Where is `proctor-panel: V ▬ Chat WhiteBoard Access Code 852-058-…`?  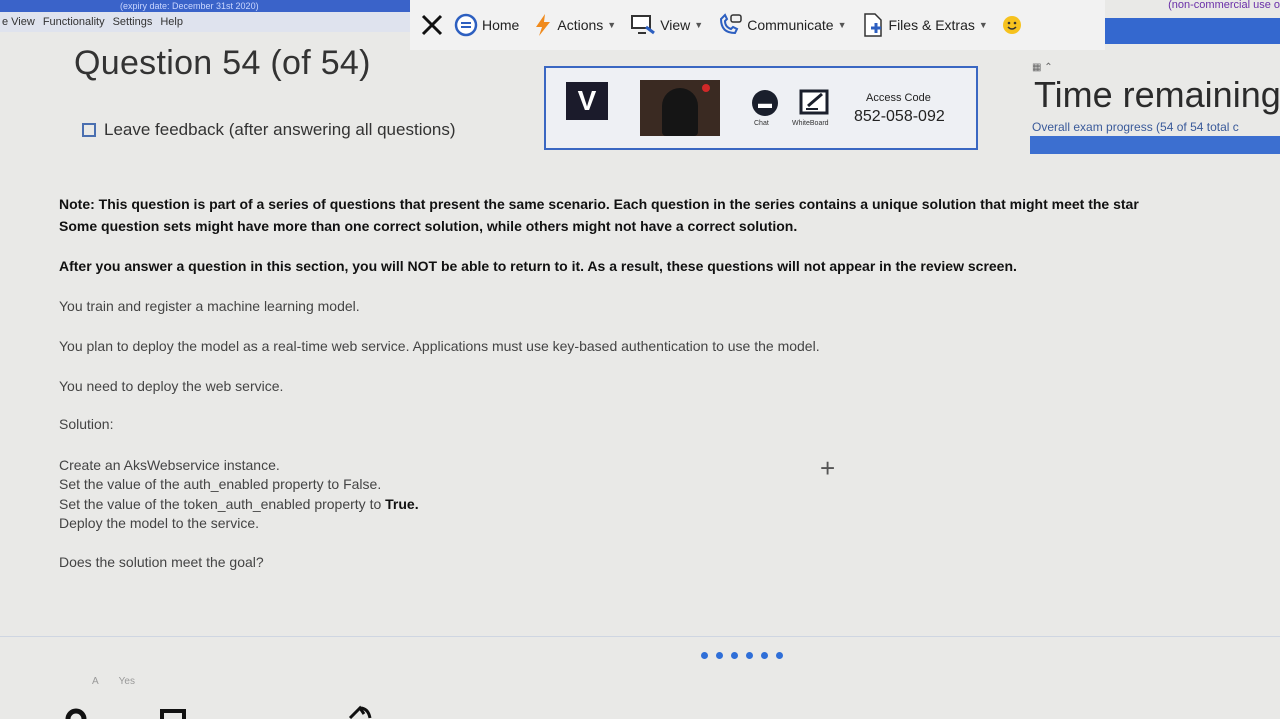 proctor-panel: V ▬ Chat WhiteBoard Access Code 852-058-… is located at coordinates (761, 108).